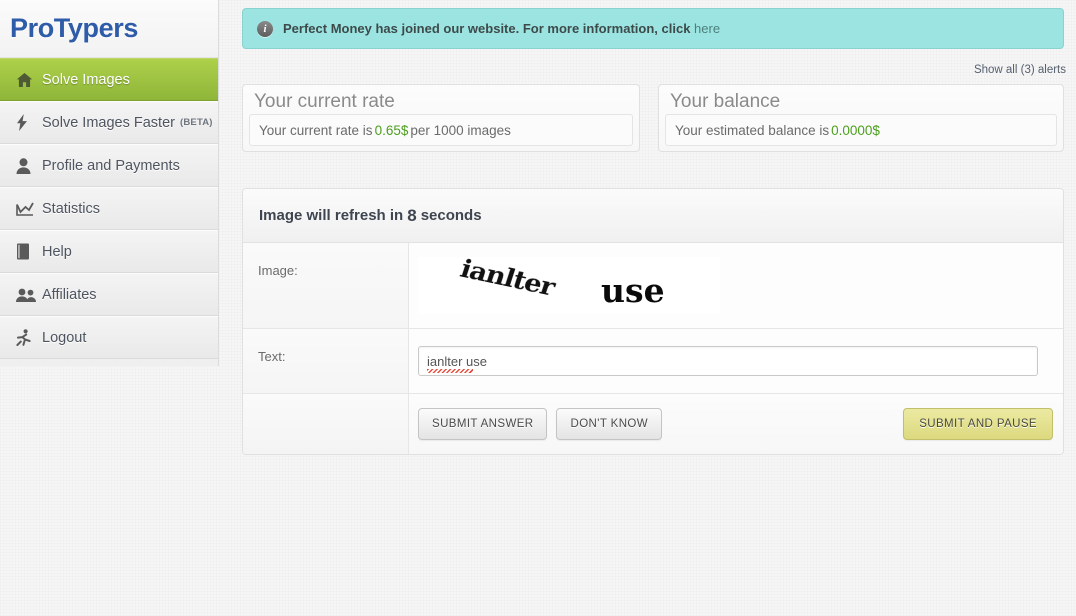 The height and width of the screenshot is (616, 1076). Describe the element at coordinates (109, 337) in the screenshot. I see `sidebar-item-logout: Logout` at that location.